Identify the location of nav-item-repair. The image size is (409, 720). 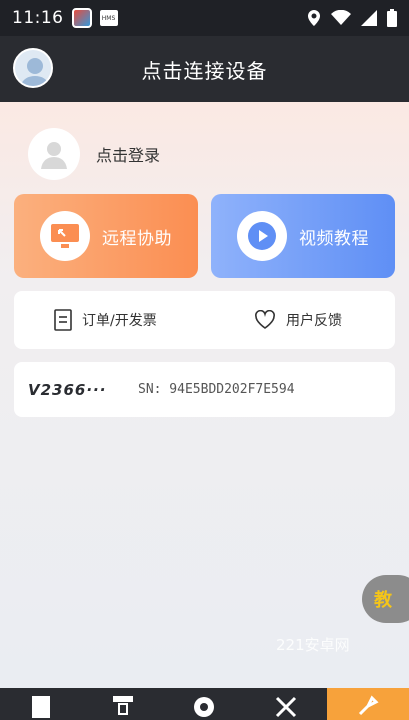
(368, 704).